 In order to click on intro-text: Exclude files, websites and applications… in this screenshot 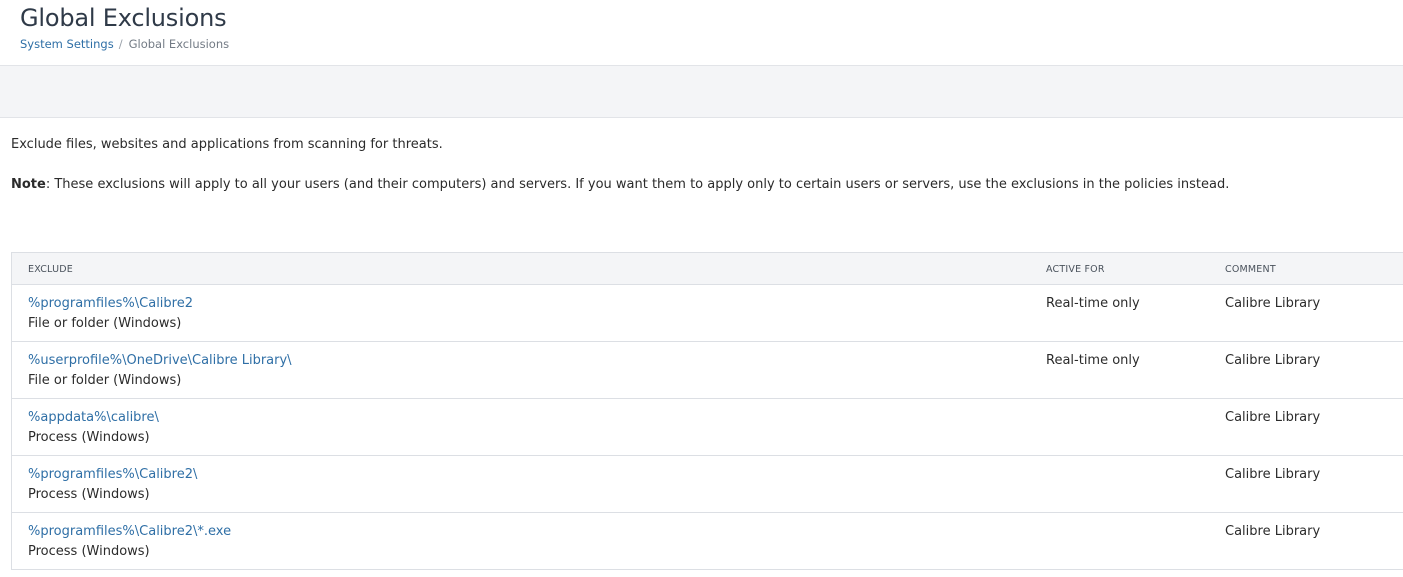, I will do `click(227, 144)`.